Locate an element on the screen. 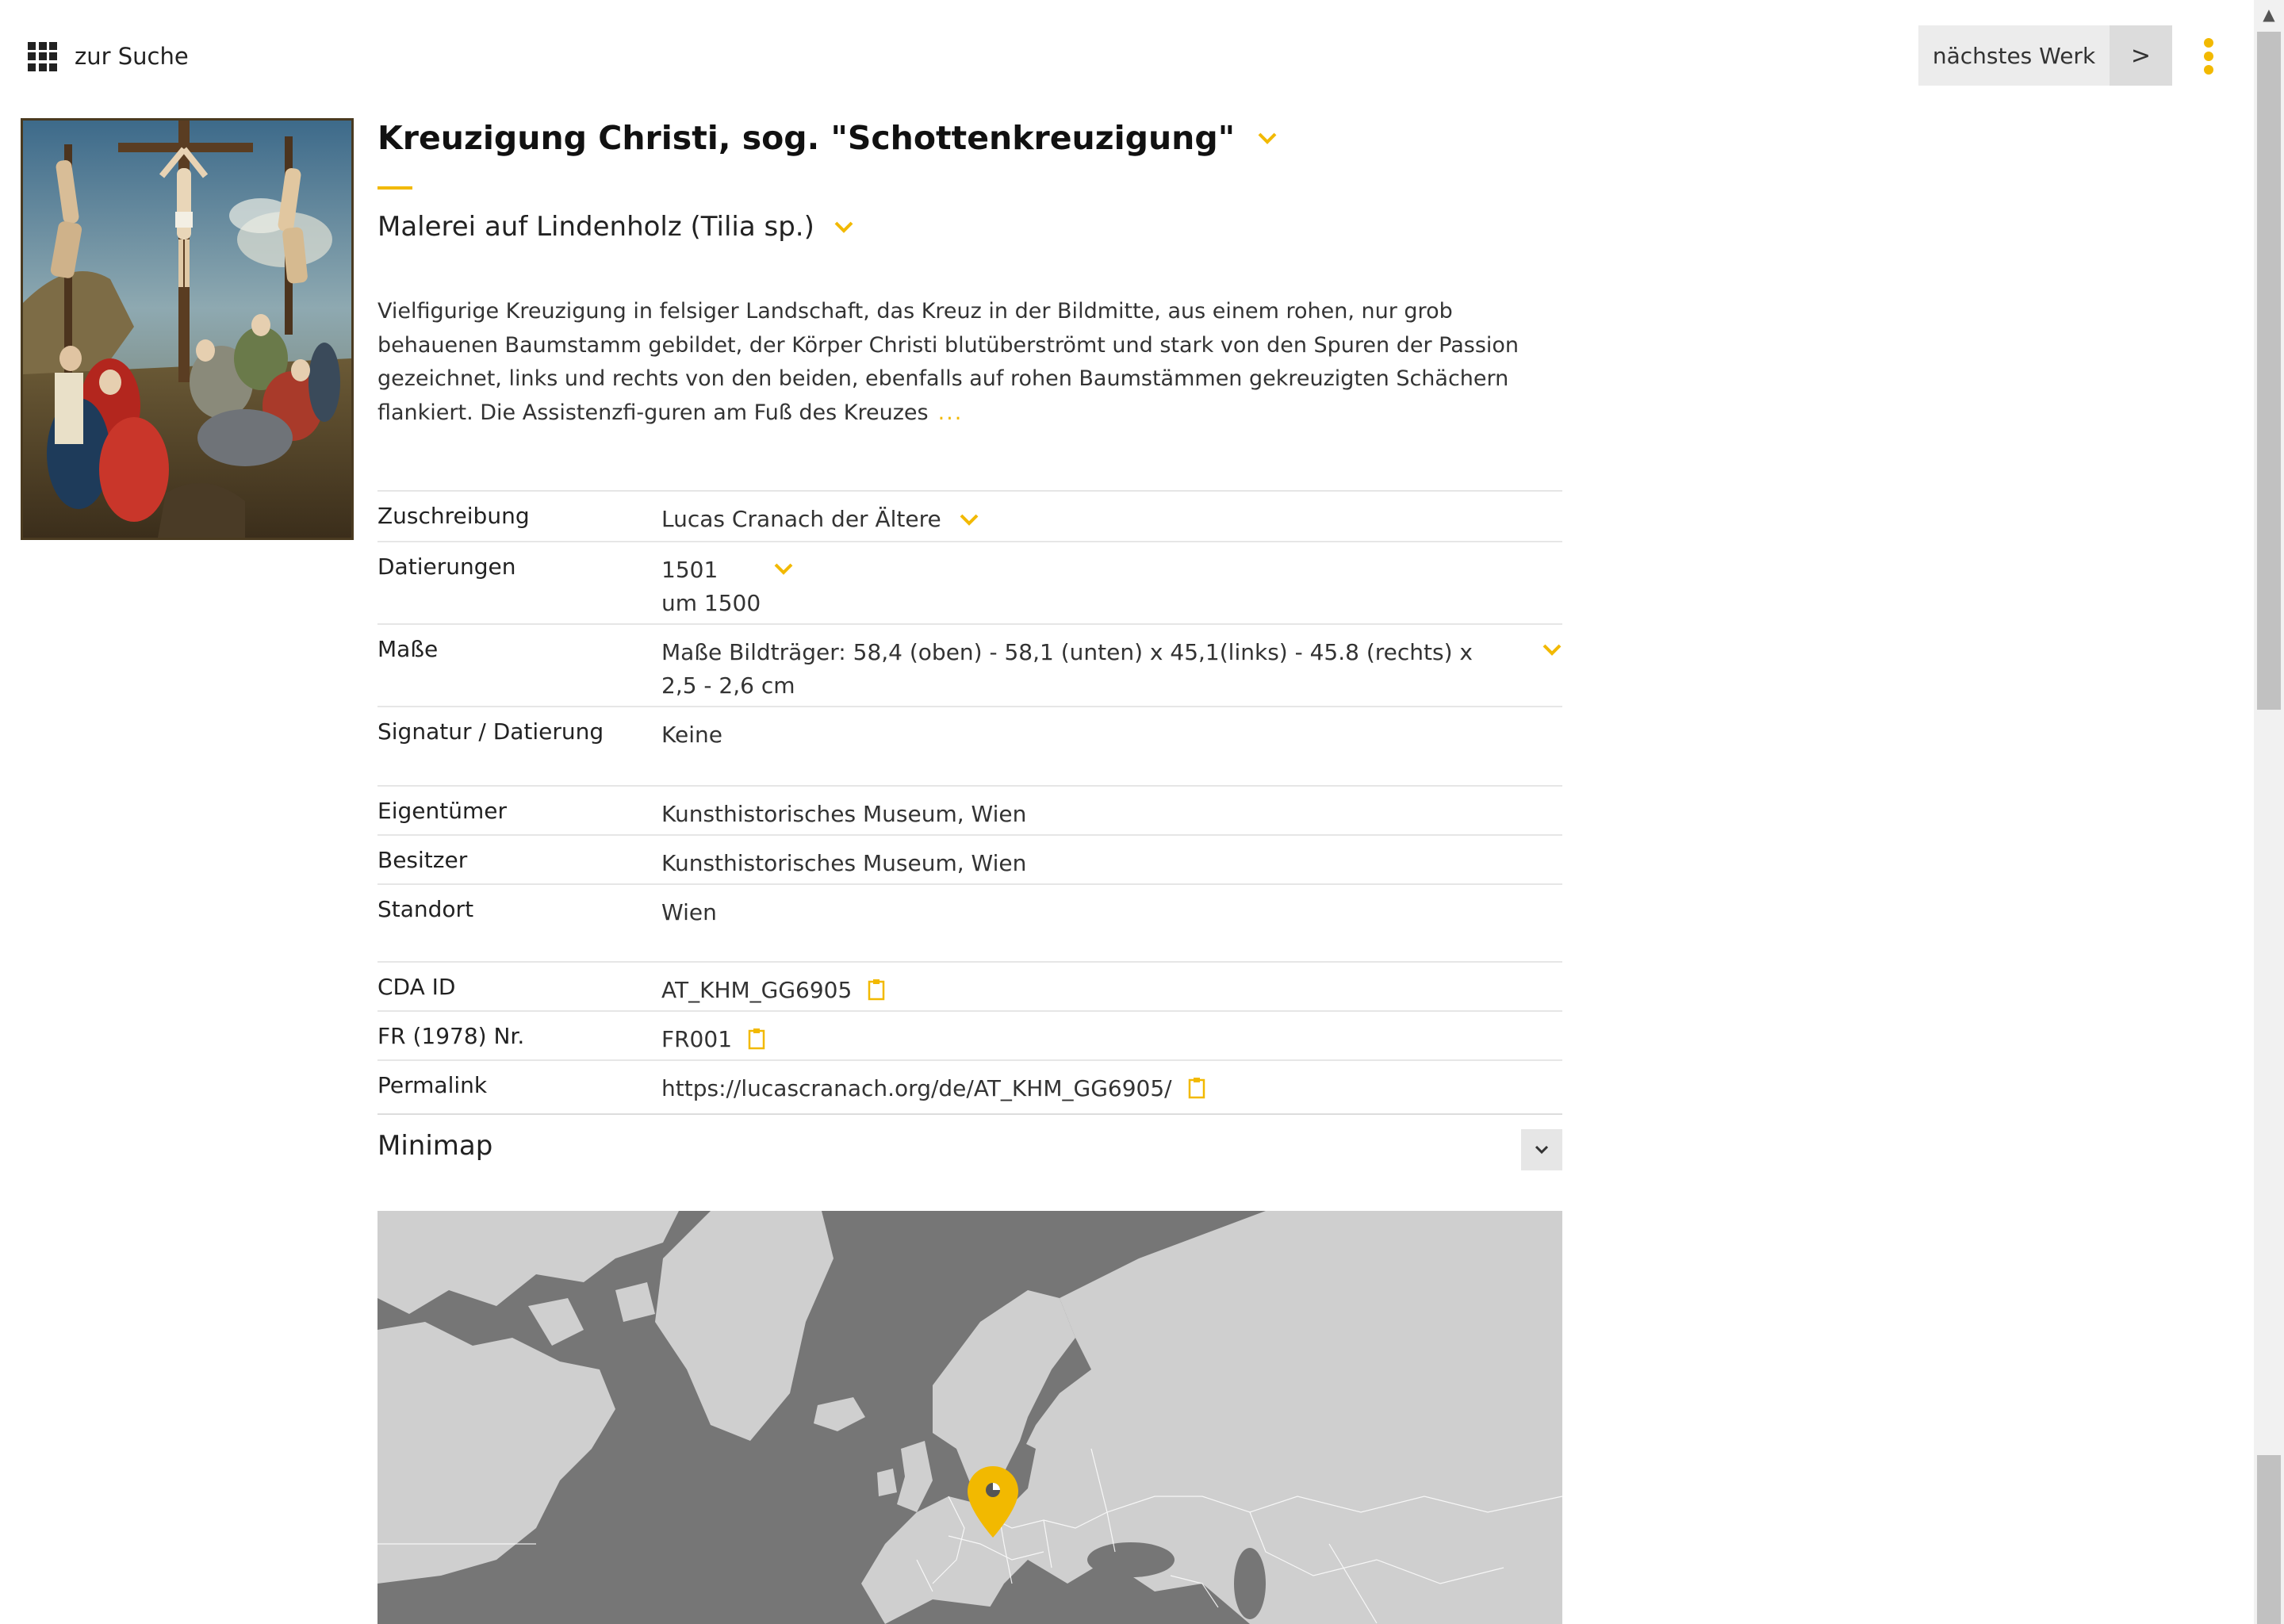  holder-label: Besitzer is located at coordinates (422, 860).